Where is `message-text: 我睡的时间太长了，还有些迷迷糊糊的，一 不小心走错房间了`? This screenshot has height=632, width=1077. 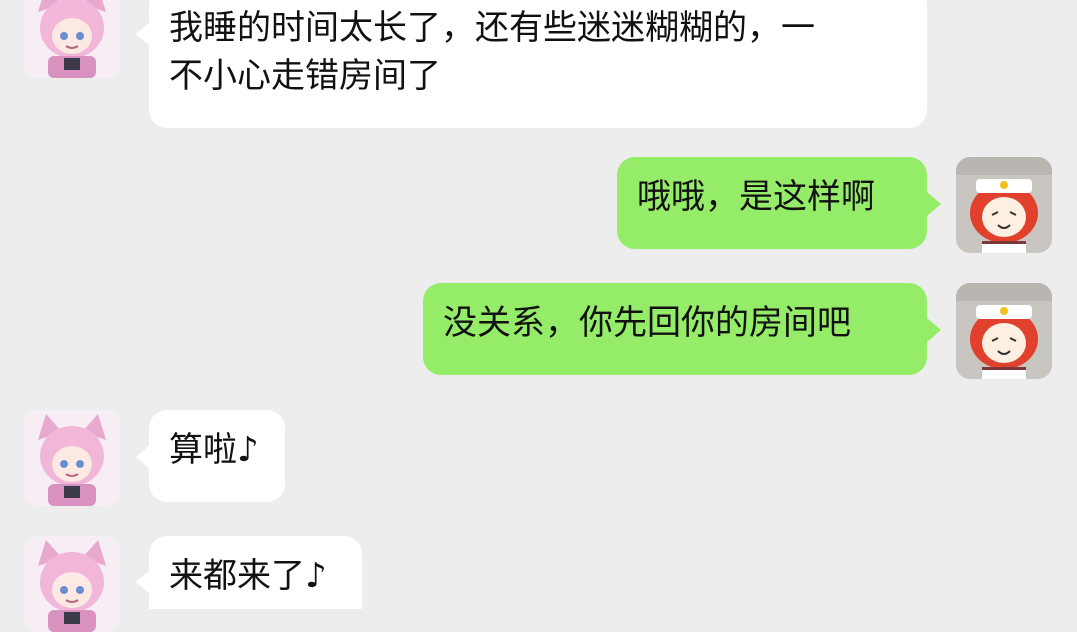 message-text: 我睡的时间太长了，还有些迷迷糊糊的，一 不小心走错房间了 is located at coordinates (492, 52).